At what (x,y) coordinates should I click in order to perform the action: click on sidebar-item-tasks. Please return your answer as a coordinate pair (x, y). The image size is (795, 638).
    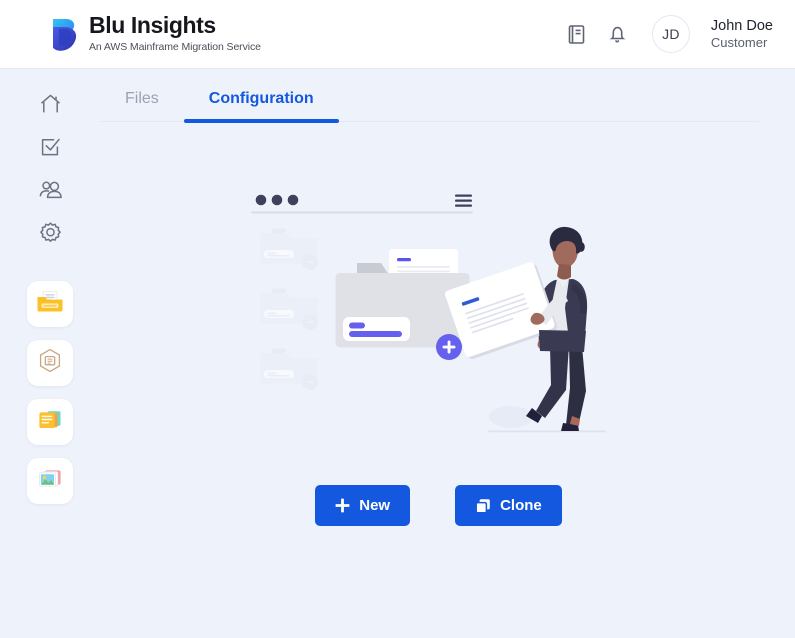
    Looking at the image, I should click on (50, 149).